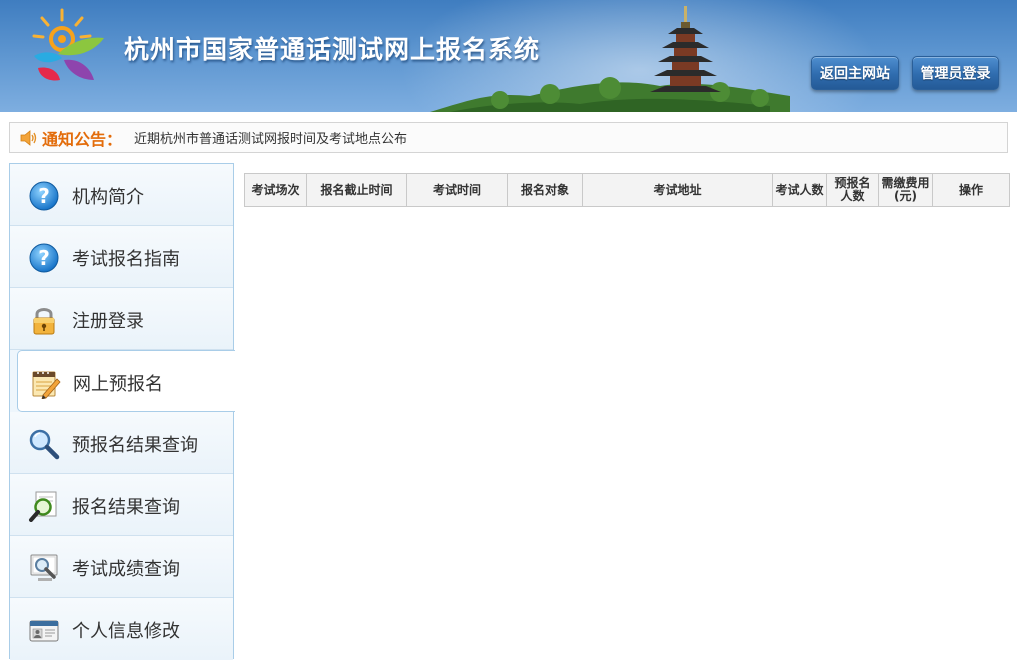 The width and height of the screenshot is (1017, 666). Describe the element at coordinates (685, 49) in the screenshot. I see `pagoda-icon` at that location.